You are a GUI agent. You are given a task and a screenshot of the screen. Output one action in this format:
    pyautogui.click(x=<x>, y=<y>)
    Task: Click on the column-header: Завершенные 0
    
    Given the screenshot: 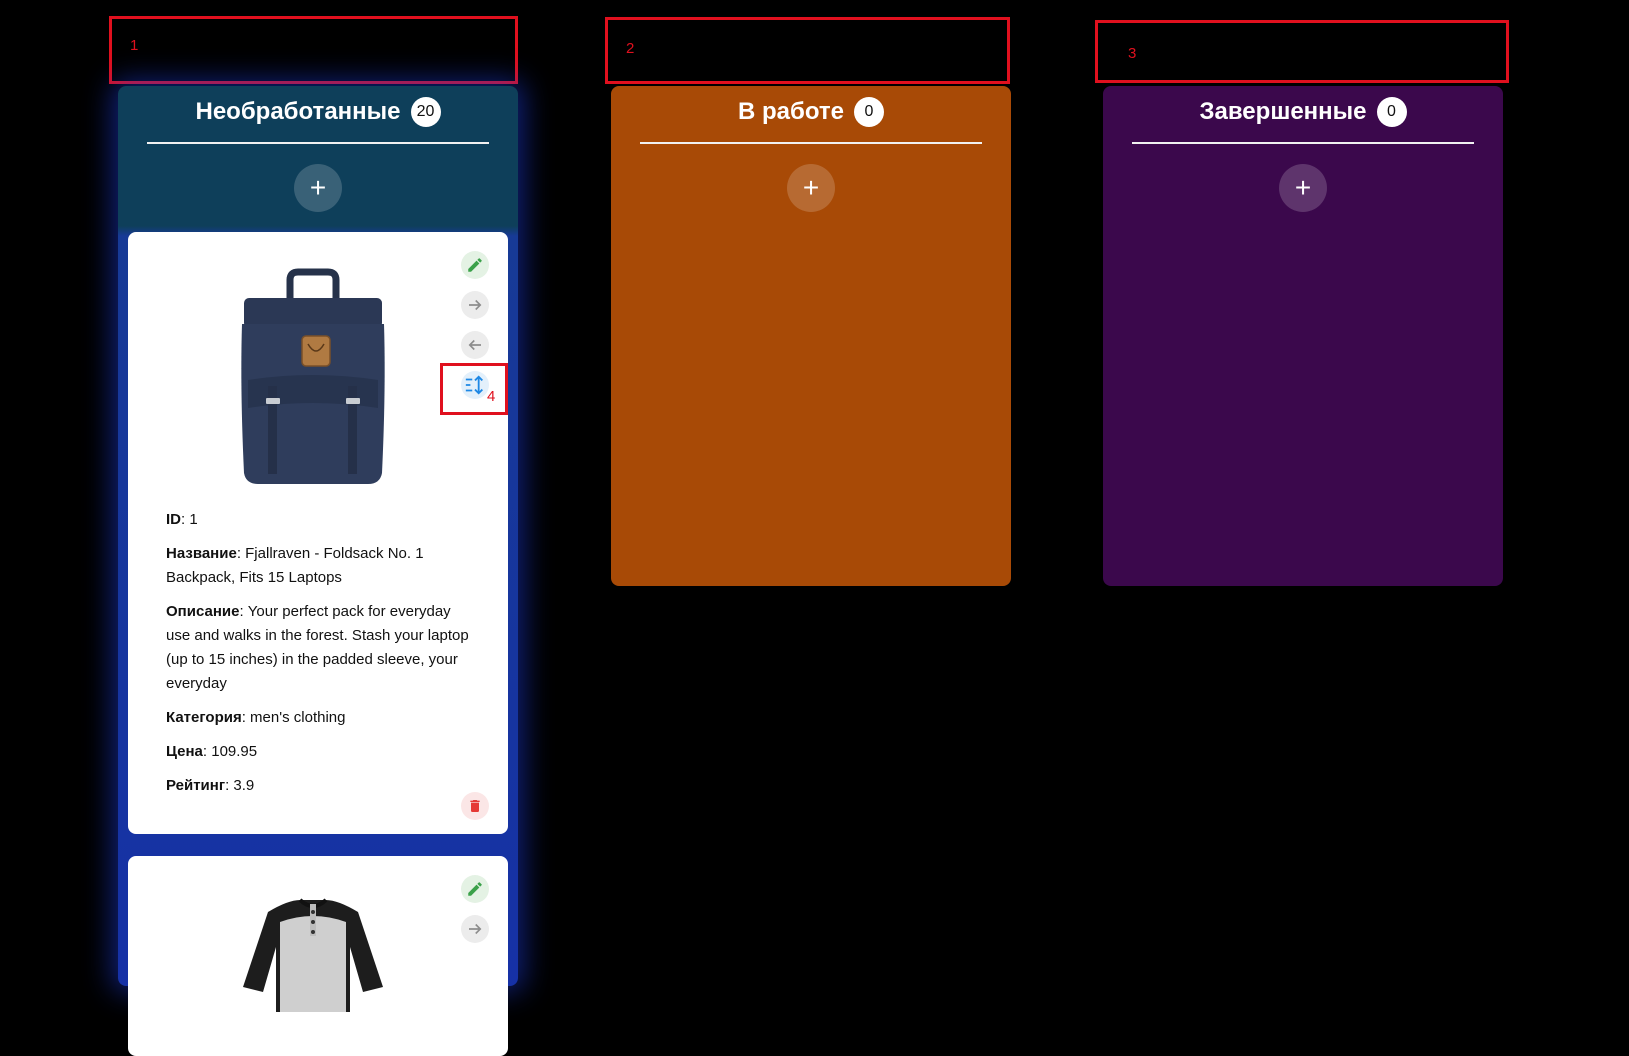 What is the action you would take?
    pyautogui.click(x=1303, y=120)
    